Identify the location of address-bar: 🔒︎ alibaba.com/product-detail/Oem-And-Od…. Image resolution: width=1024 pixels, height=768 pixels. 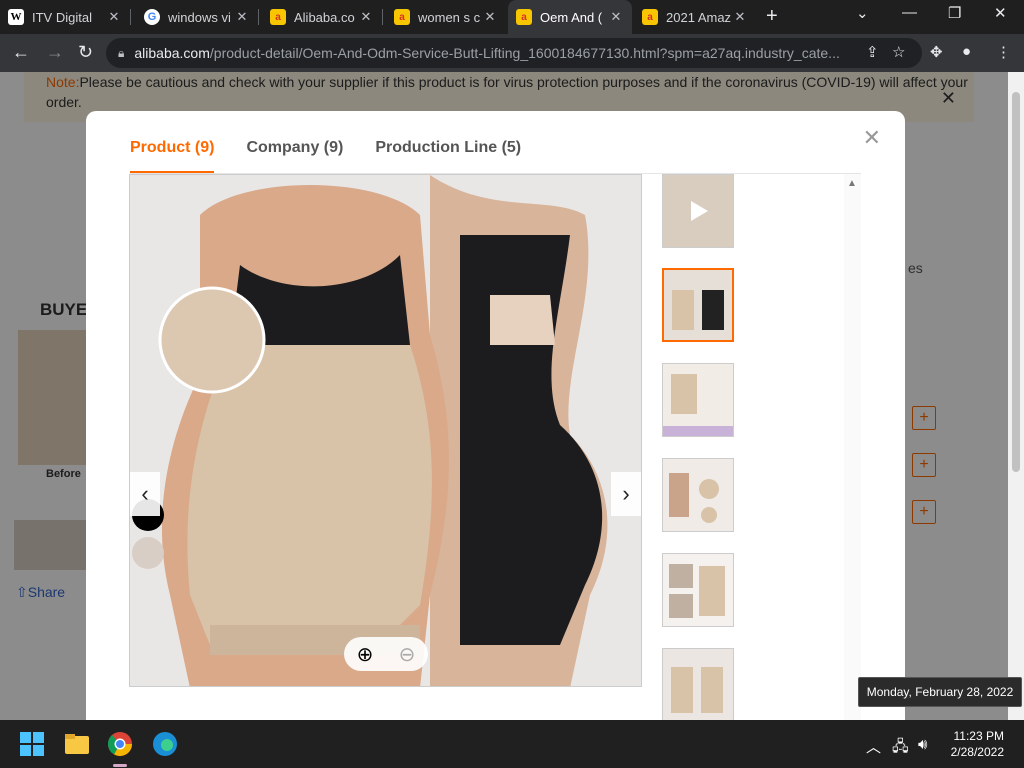
(514, 53).